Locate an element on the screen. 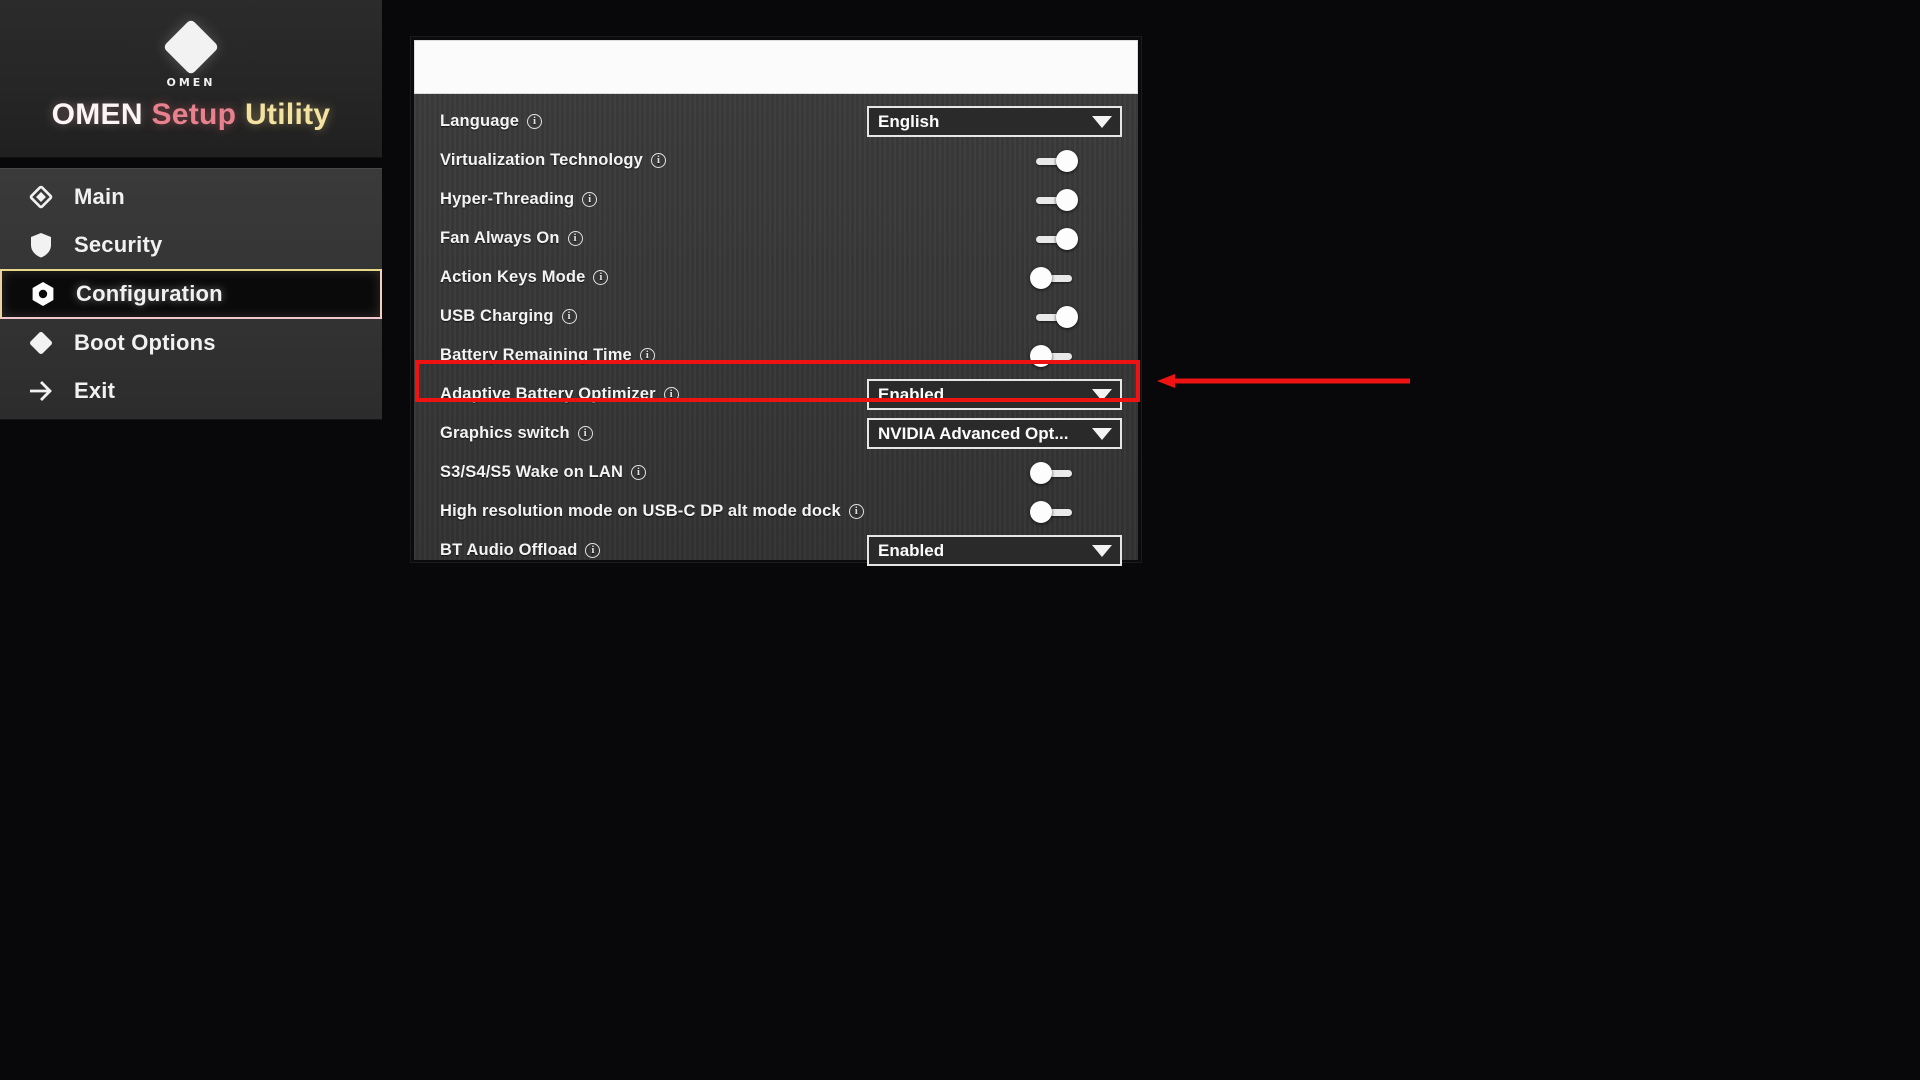  setting-label-text: Hyper-Threading is located at coordinates (507, 199).